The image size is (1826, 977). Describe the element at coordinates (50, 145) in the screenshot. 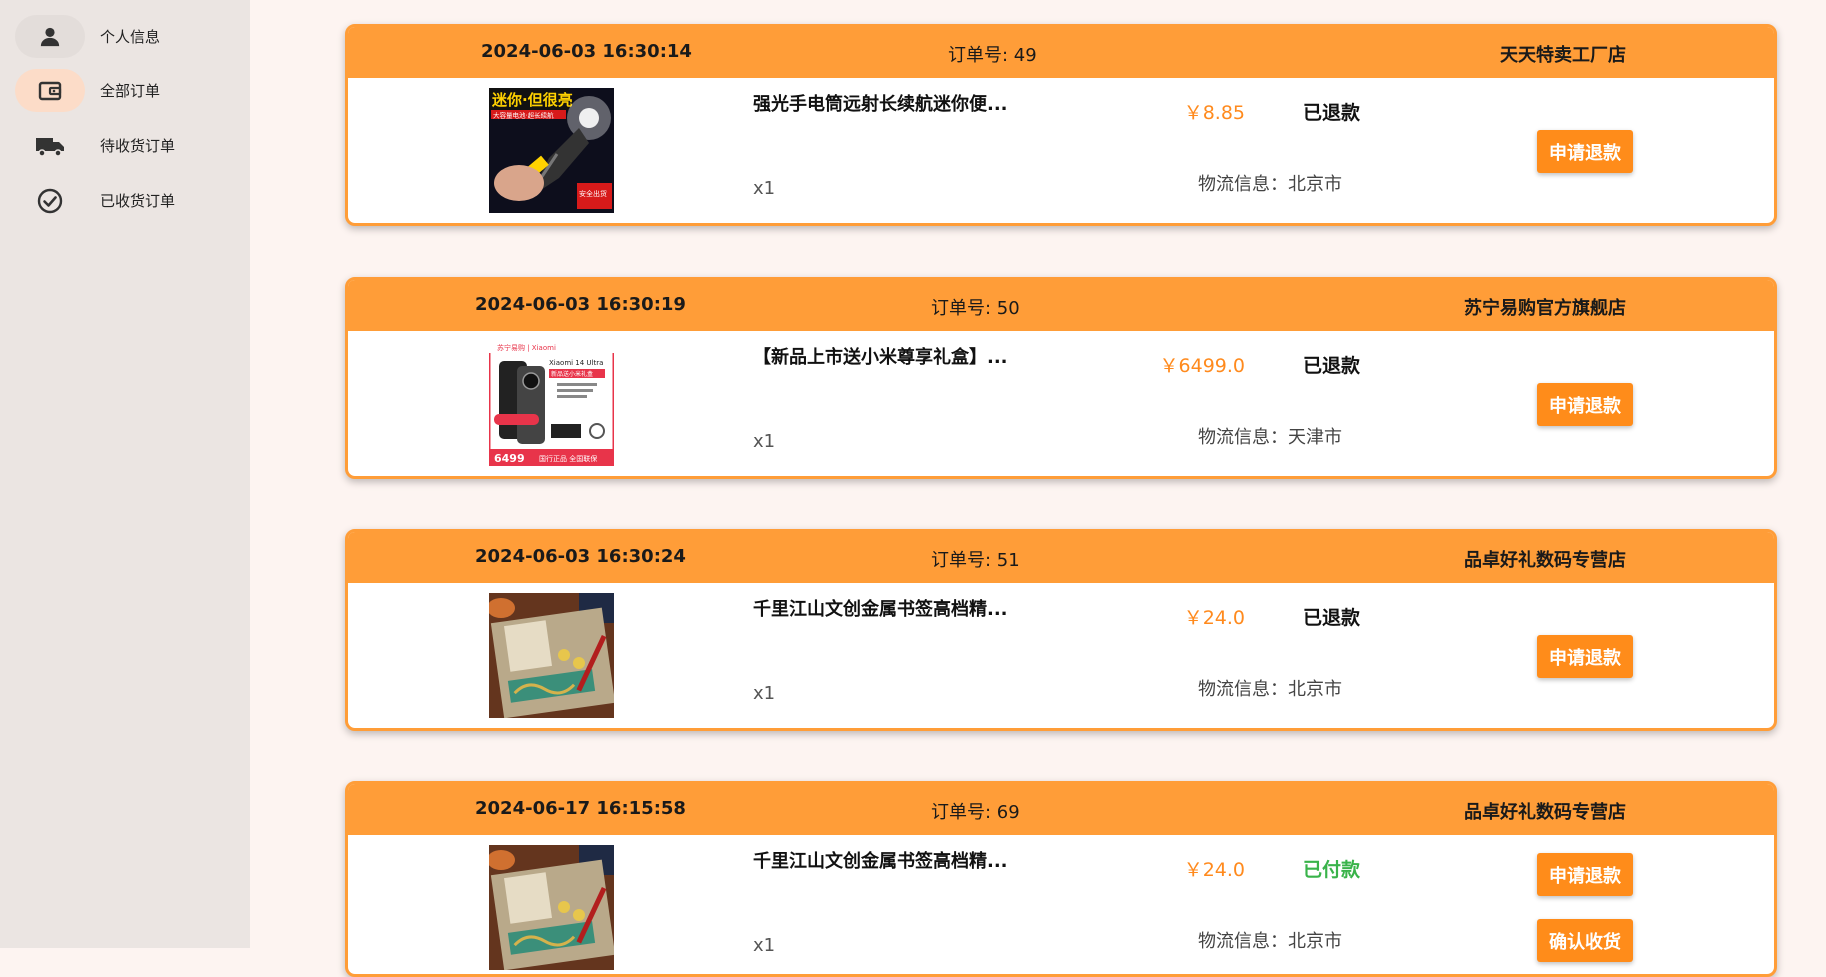

I see `truck-icon` at that location.